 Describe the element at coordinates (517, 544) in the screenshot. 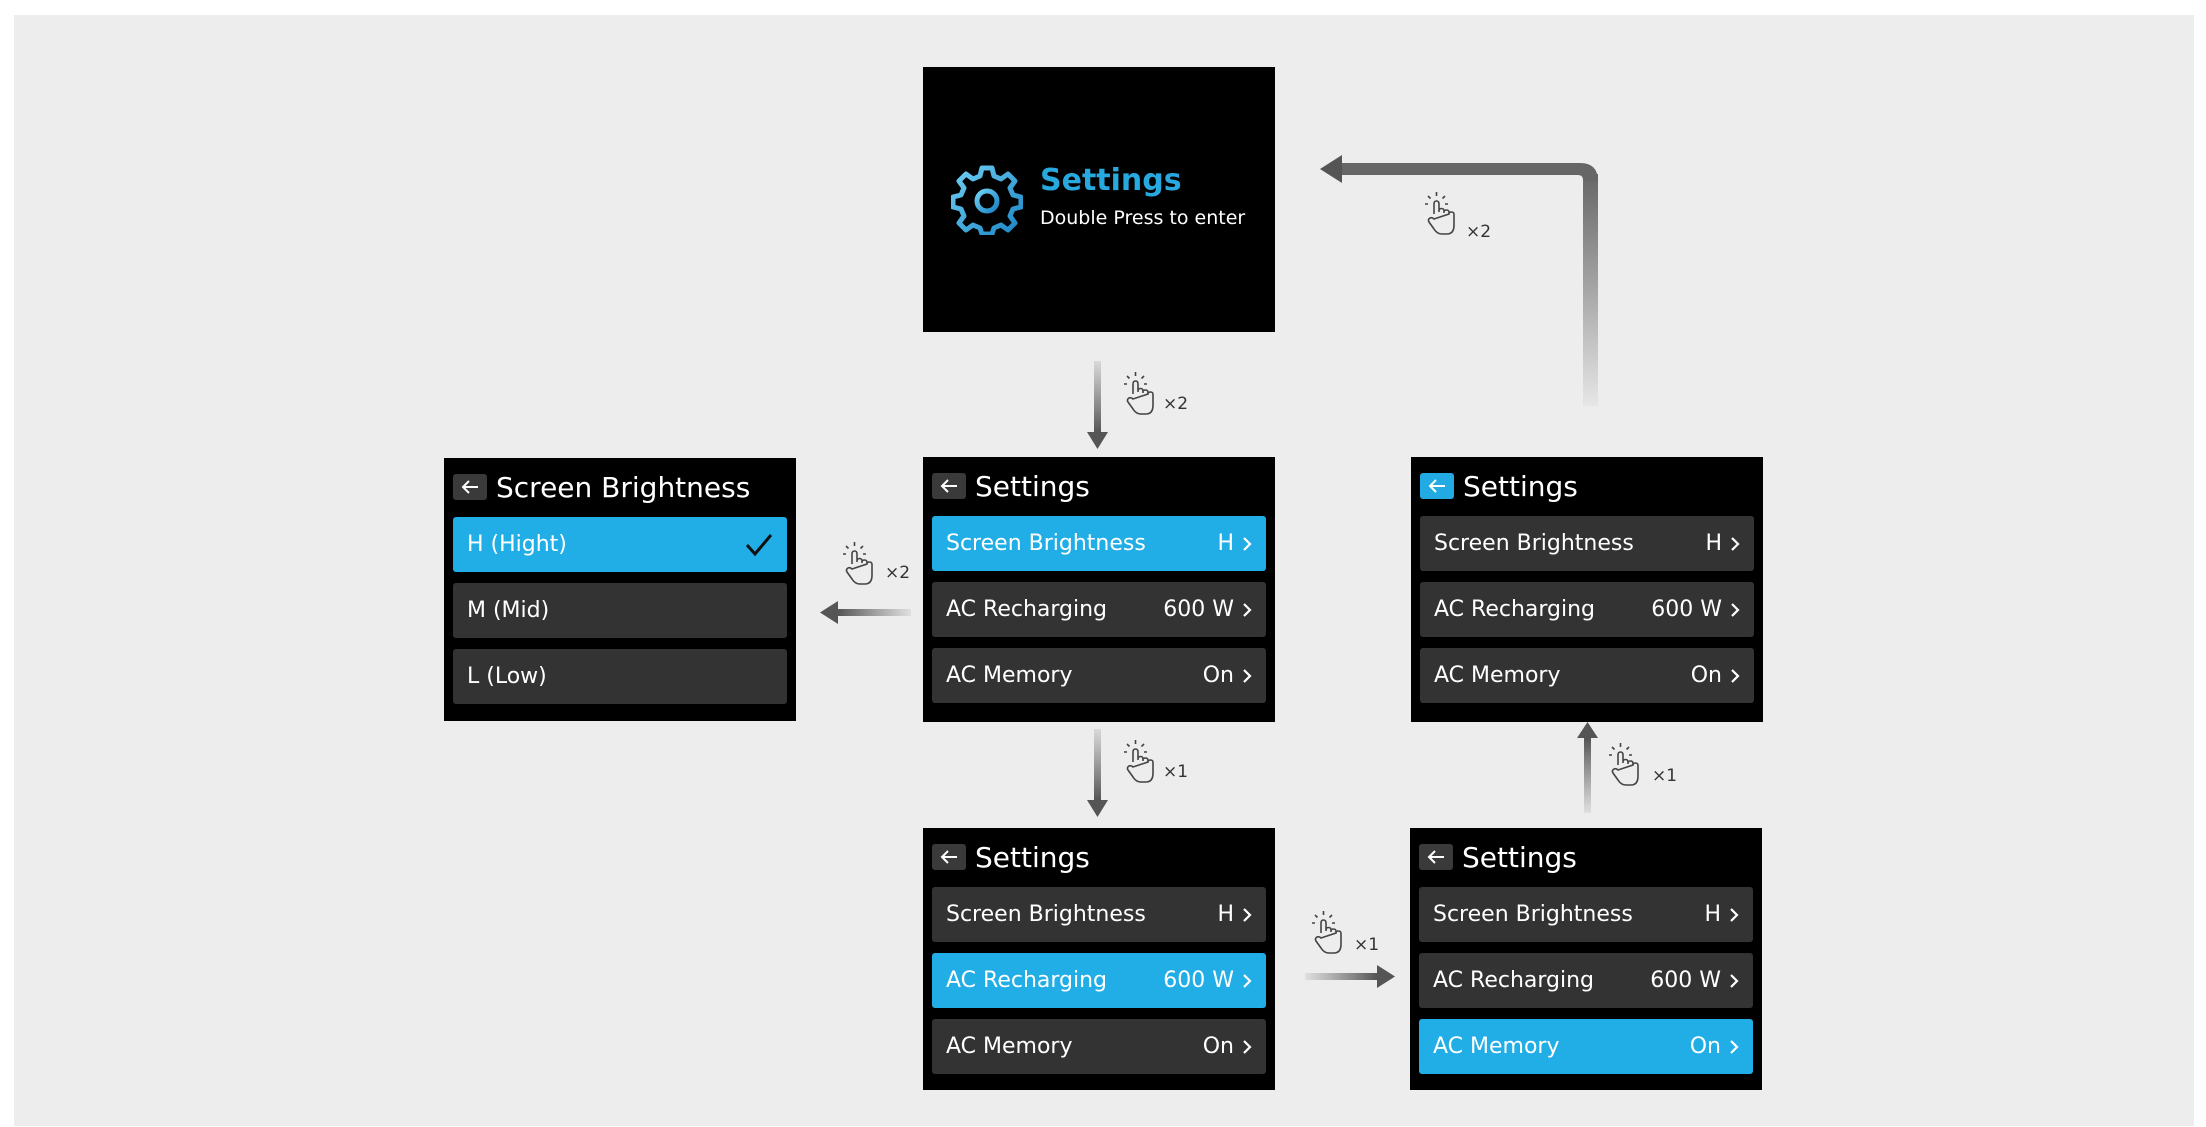

I see `option-label: H (Hight)` at that location.